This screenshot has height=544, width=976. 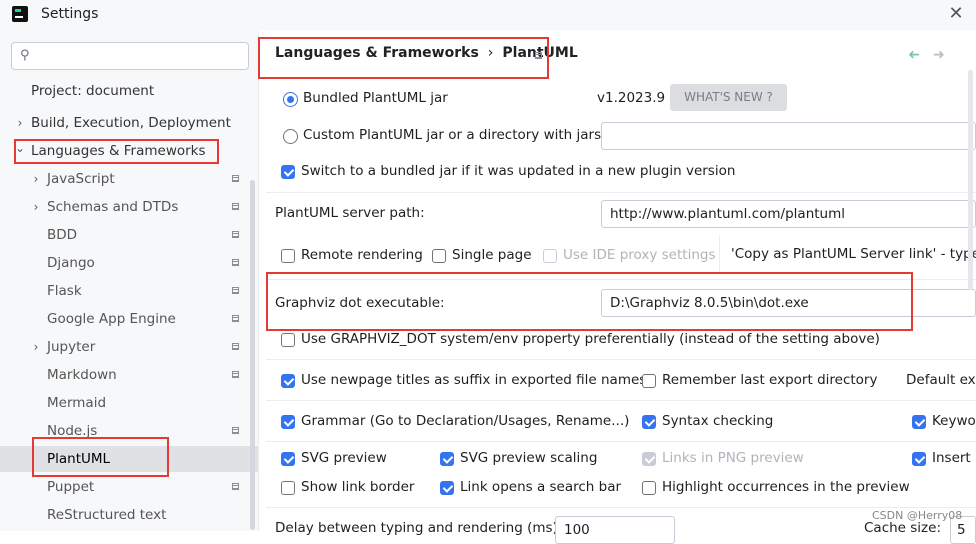 What do you see at coordinates (344, 458) in the screenshot?
I see `svg-preview-label: SVG preview` at bounding box center [344, 458].